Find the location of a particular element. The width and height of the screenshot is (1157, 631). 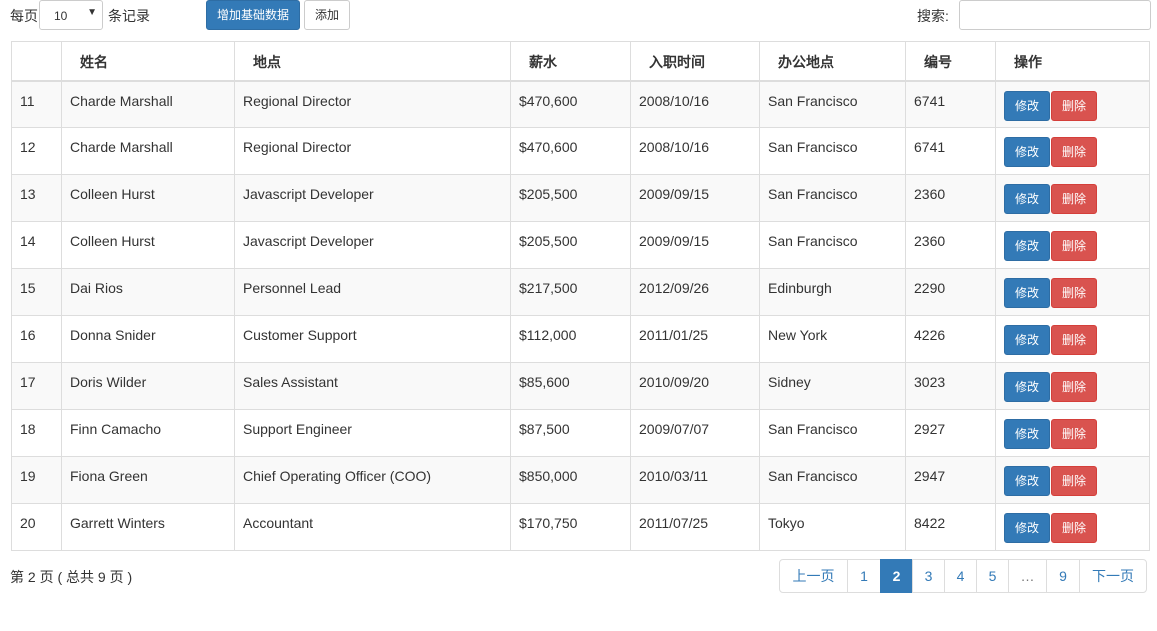

next-page-button: 下一页 is located at coordinates (1113, 576).